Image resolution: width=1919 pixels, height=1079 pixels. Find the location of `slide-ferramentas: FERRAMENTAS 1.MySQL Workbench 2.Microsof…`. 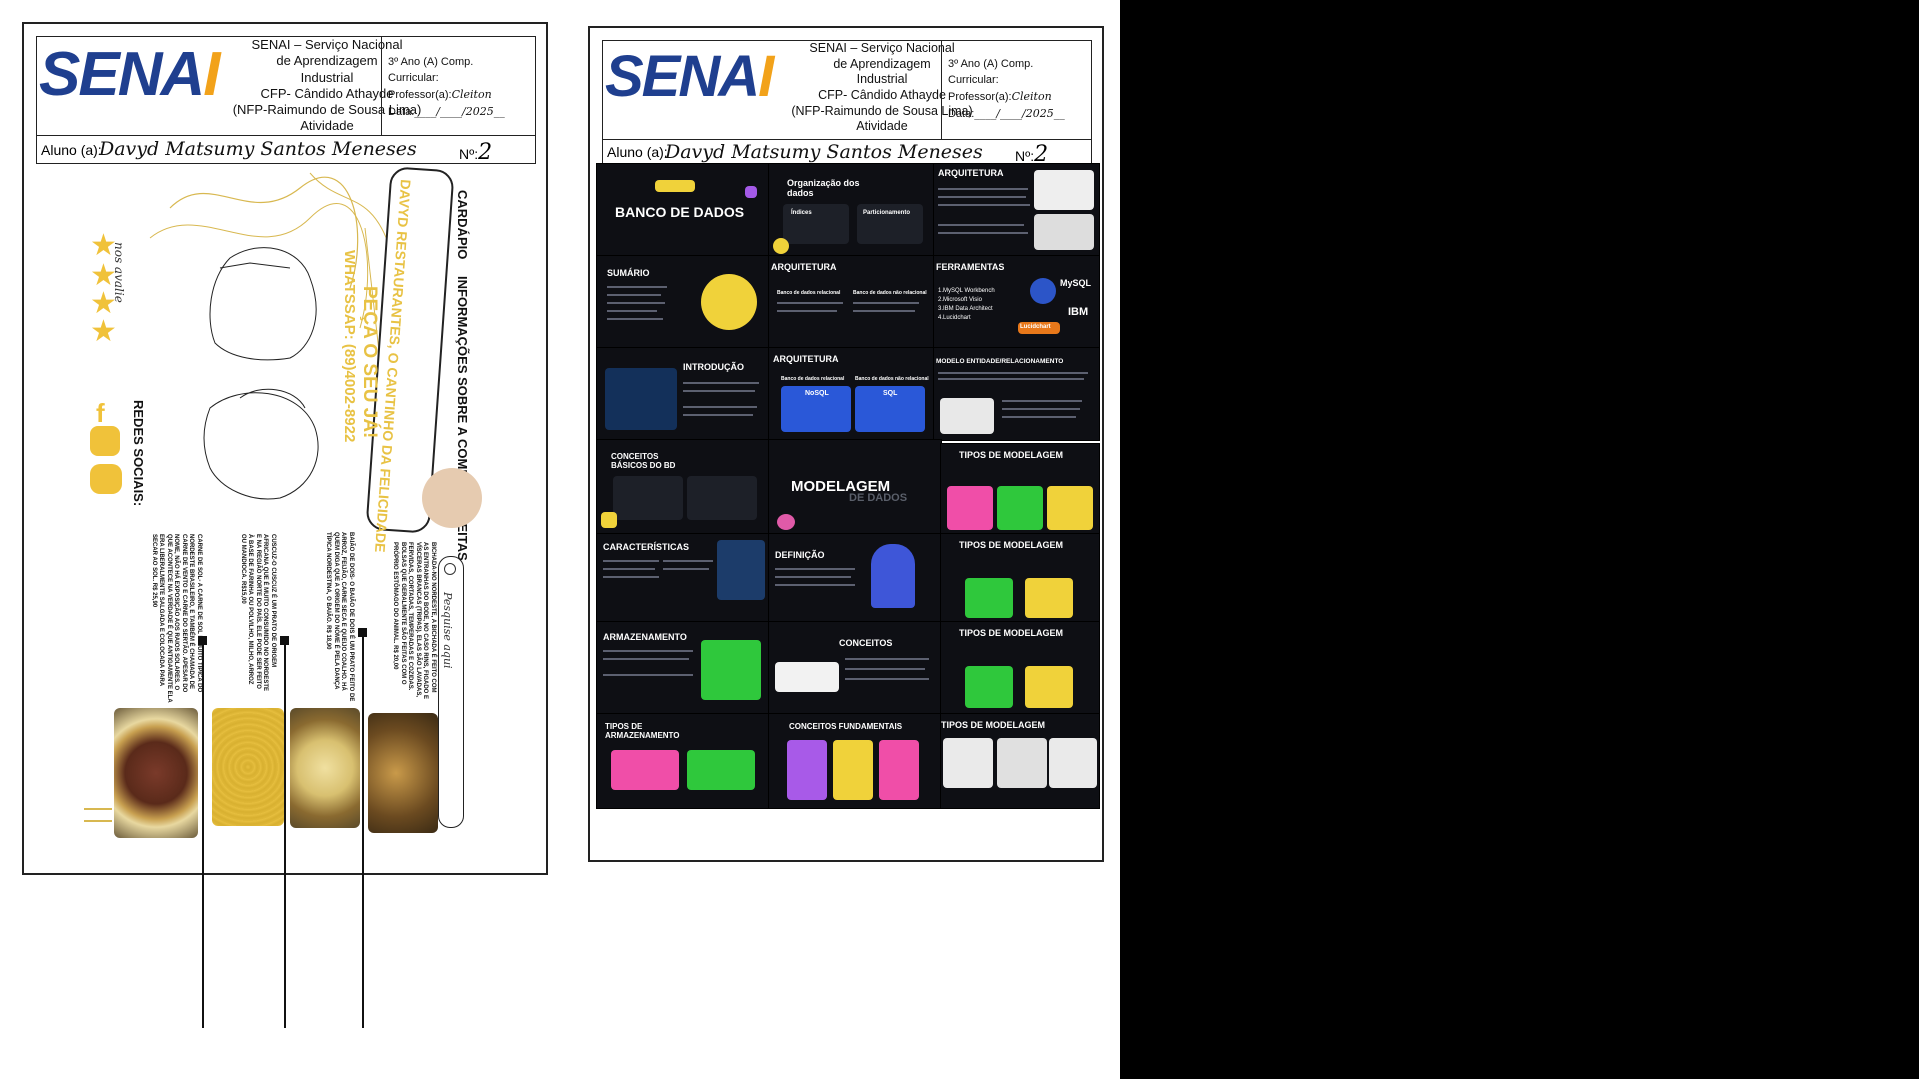

slide-ferramentas: FERRAMENTAS 1.MySQL Workbench 2.Microsof… is located at coordinates (1016, 302).